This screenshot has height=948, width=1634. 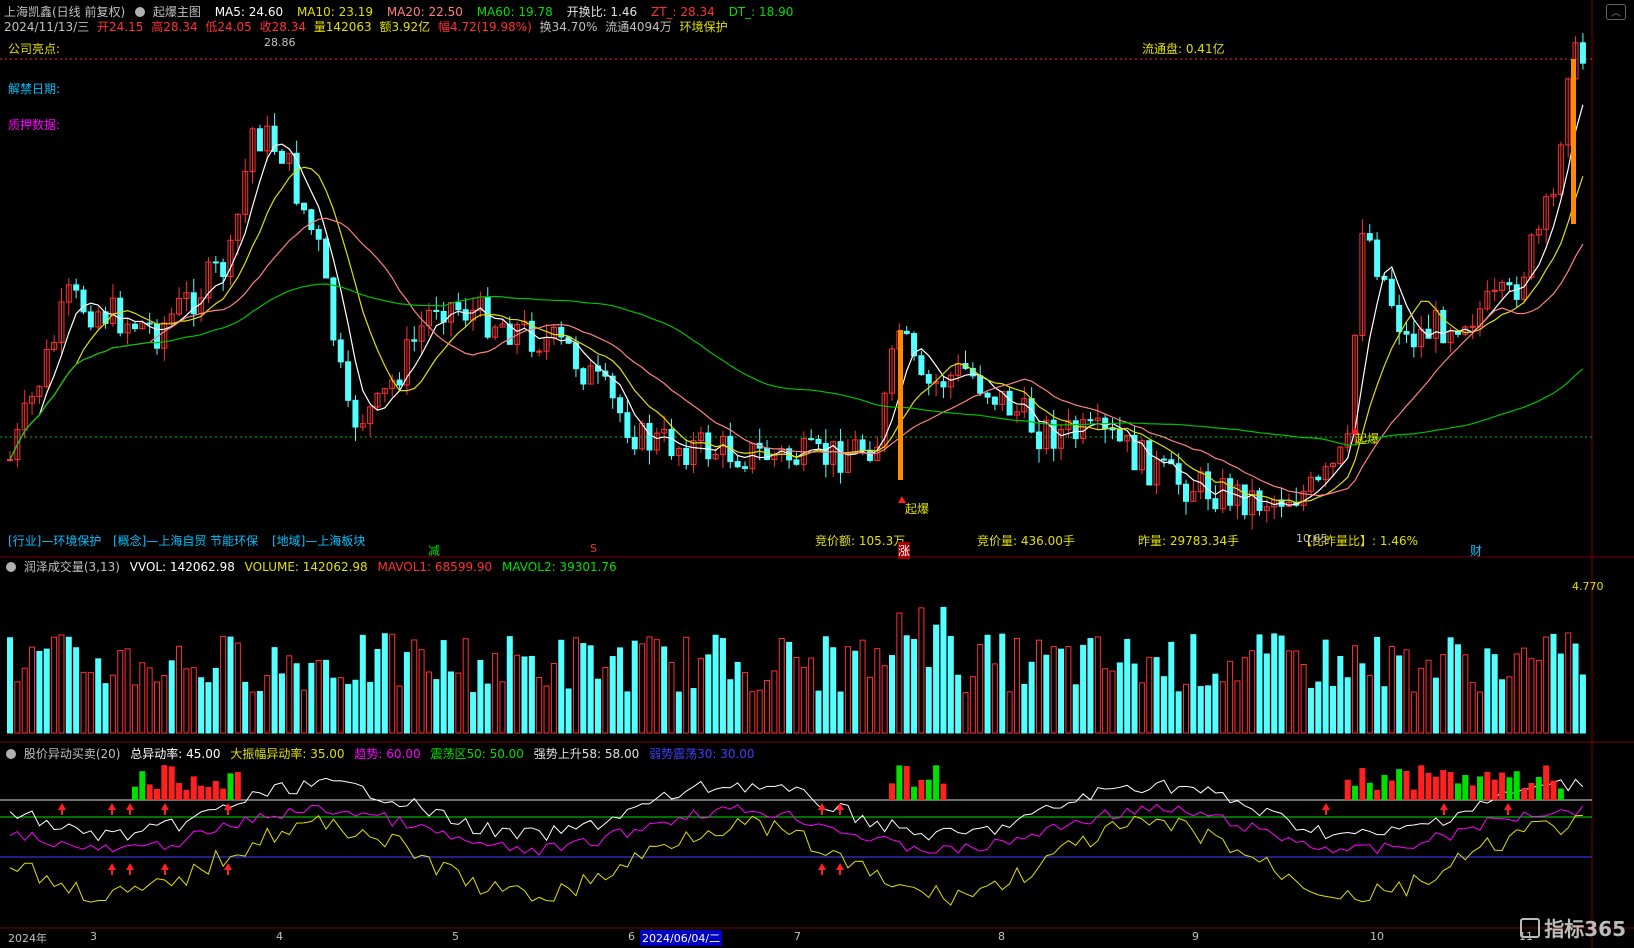 What do you see at coordinates (175, 754) in the screenshot?
I see `total-rate: 总异动率: 45.00` at bounding box center [175, 754].